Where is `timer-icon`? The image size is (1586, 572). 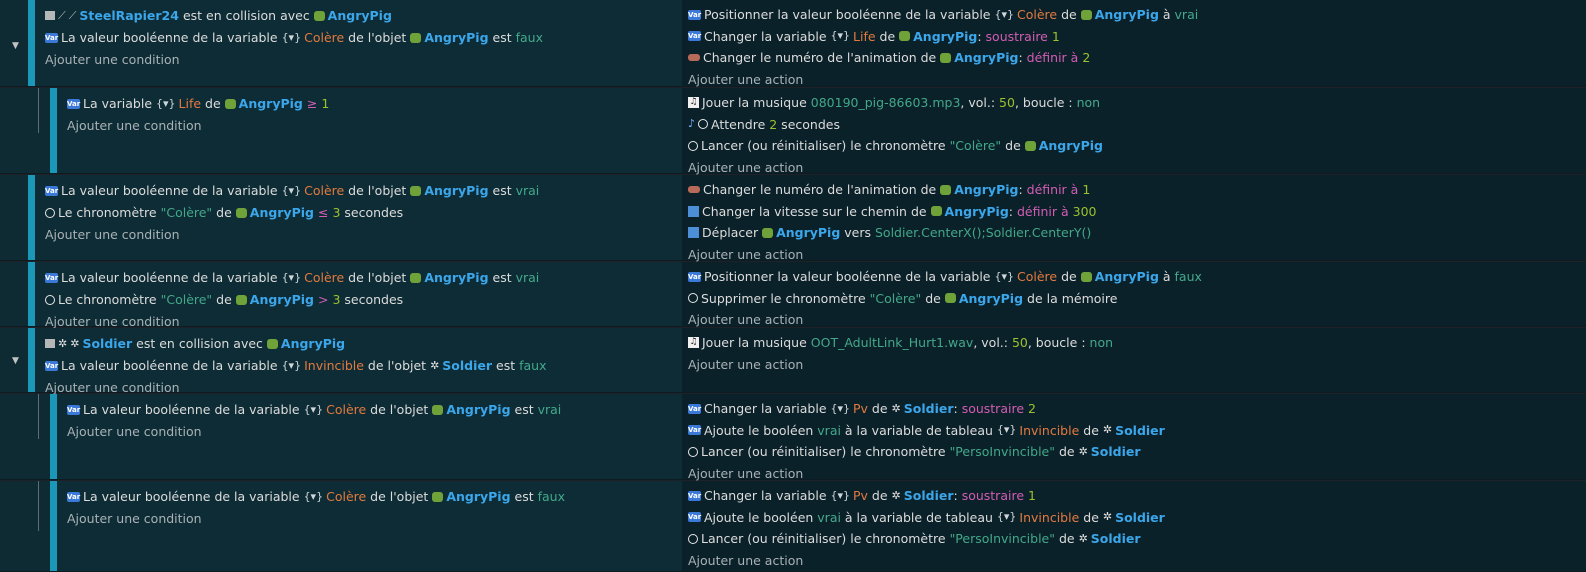
timer-icon is located at coordinates (693, 145).